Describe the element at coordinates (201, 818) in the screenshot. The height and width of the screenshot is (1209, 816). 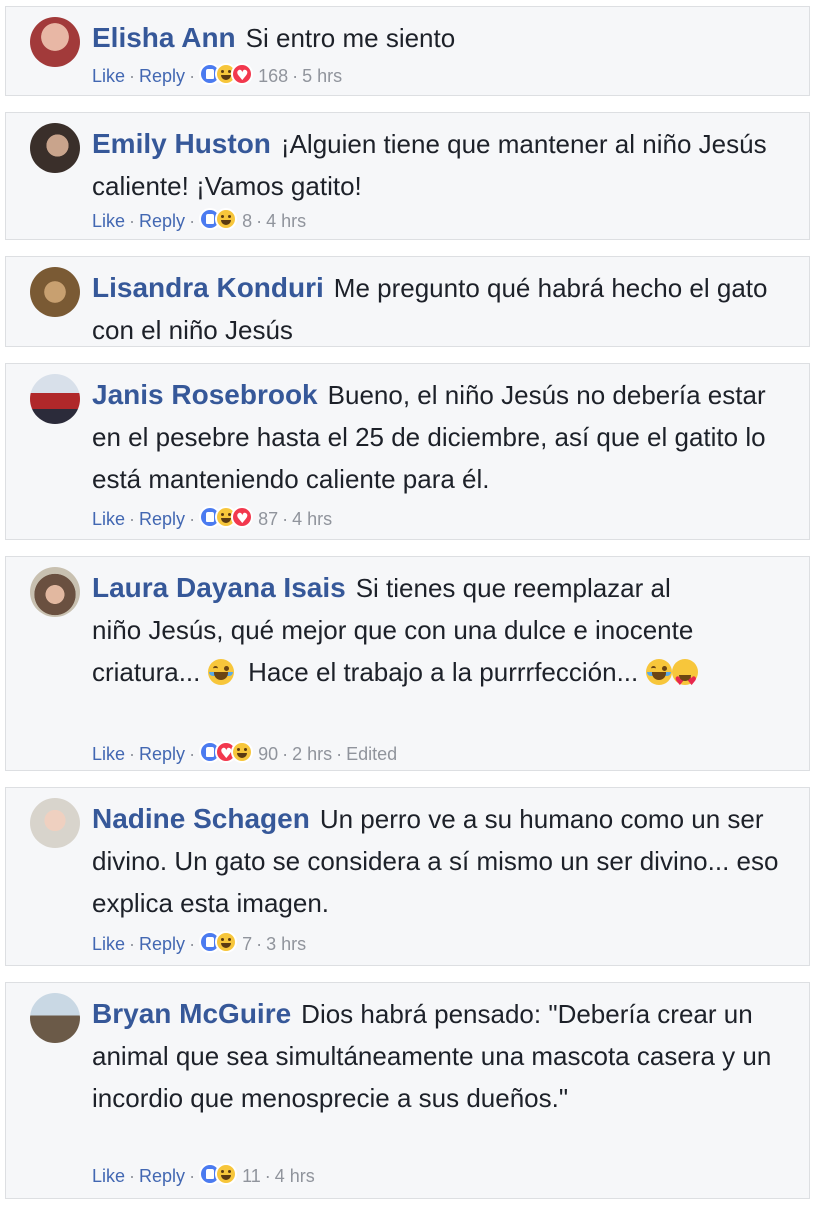
I see `author-name: Nadine Schagen` at that location.